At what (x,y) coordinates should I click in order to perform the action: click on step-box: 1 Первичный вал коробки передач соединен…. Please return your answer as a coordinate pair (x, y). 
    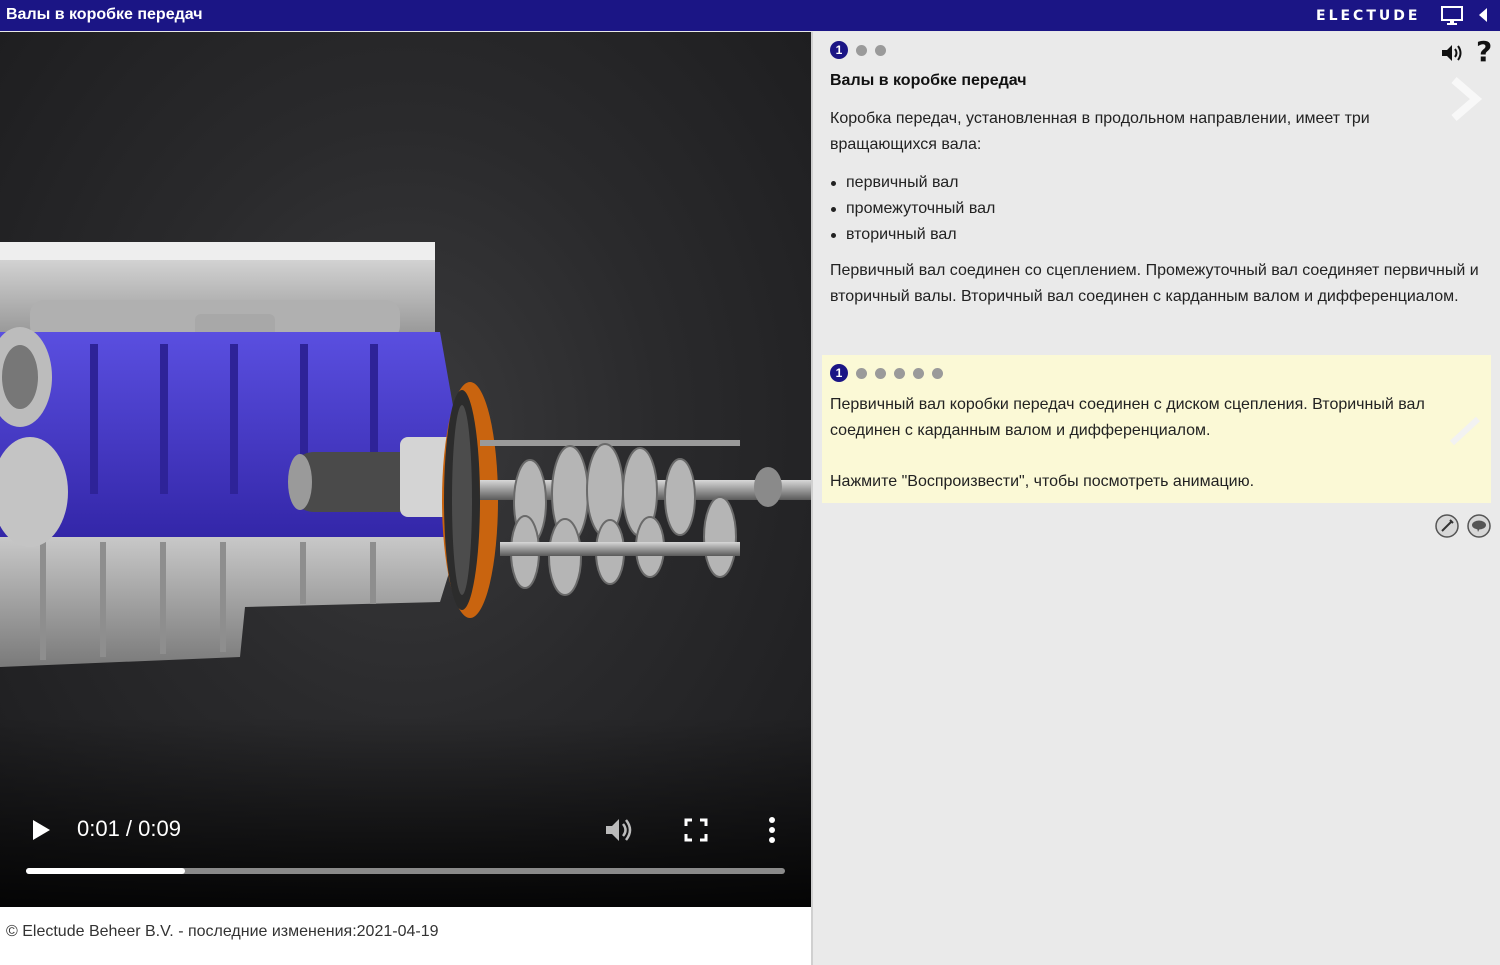
    Looking at the image, I should click on (1156, 429).